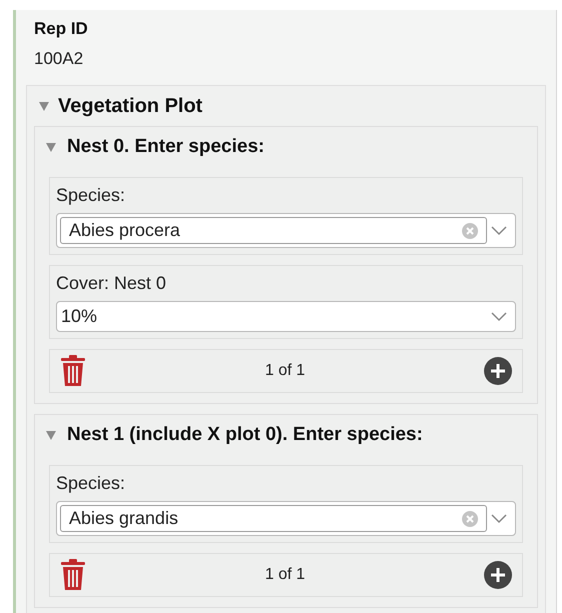 The width and height of the screenshot is (562, 613). Describe the element at coordinates (286, 316) in the screenshot. I see `cover-dropdown: 10%` at that location.